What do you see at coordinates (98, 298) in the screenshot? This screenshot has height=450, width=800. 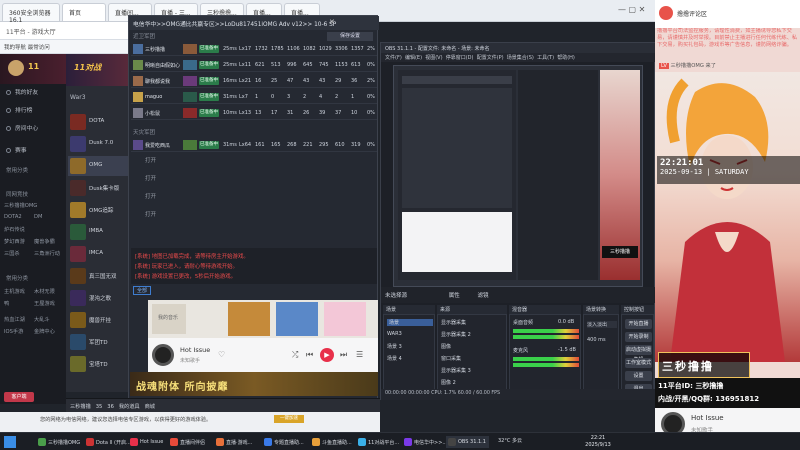 I see `game-item-chaos: 混沌之歌` at bounding box center [98, 298].